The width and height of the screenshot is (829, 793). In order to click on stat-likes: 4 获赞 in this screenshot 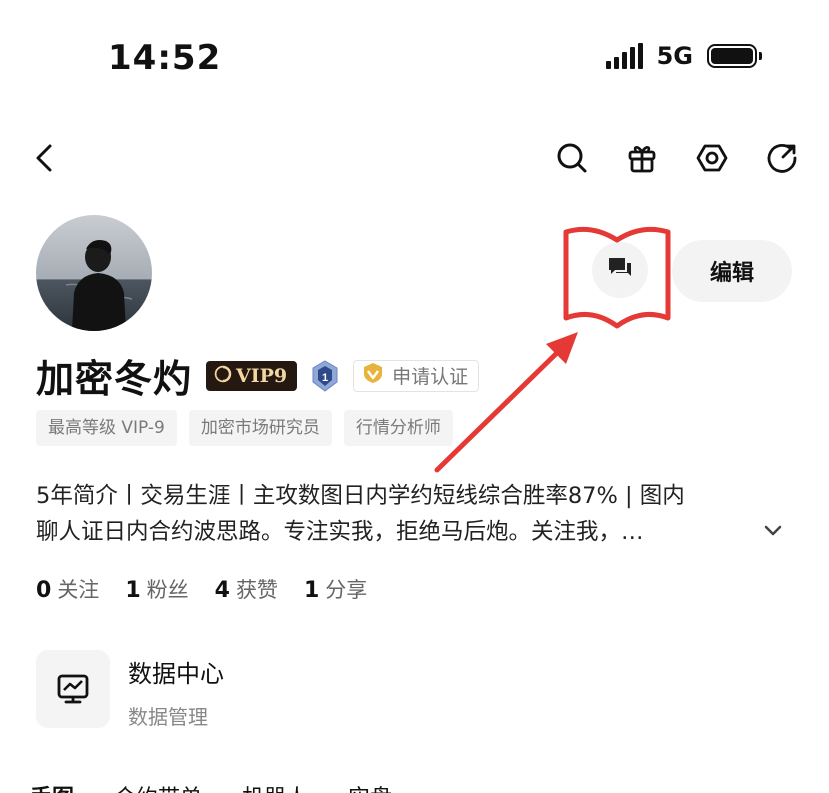, I will do `click(246, 589)`.